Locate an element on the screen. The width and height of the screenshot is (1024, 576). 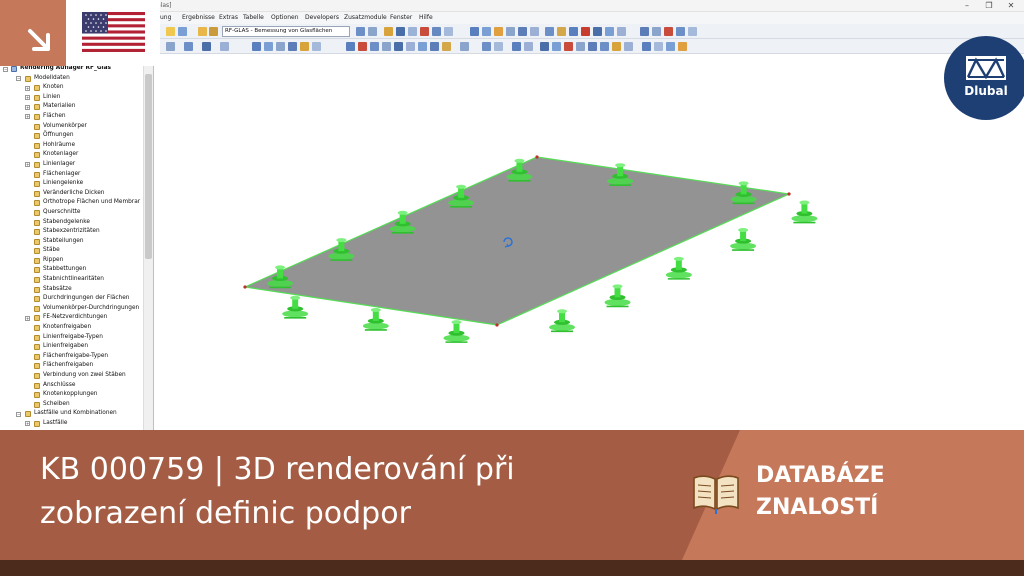
tree-item: Linienfreigabe-Typen is located at coordinates (71, 338).